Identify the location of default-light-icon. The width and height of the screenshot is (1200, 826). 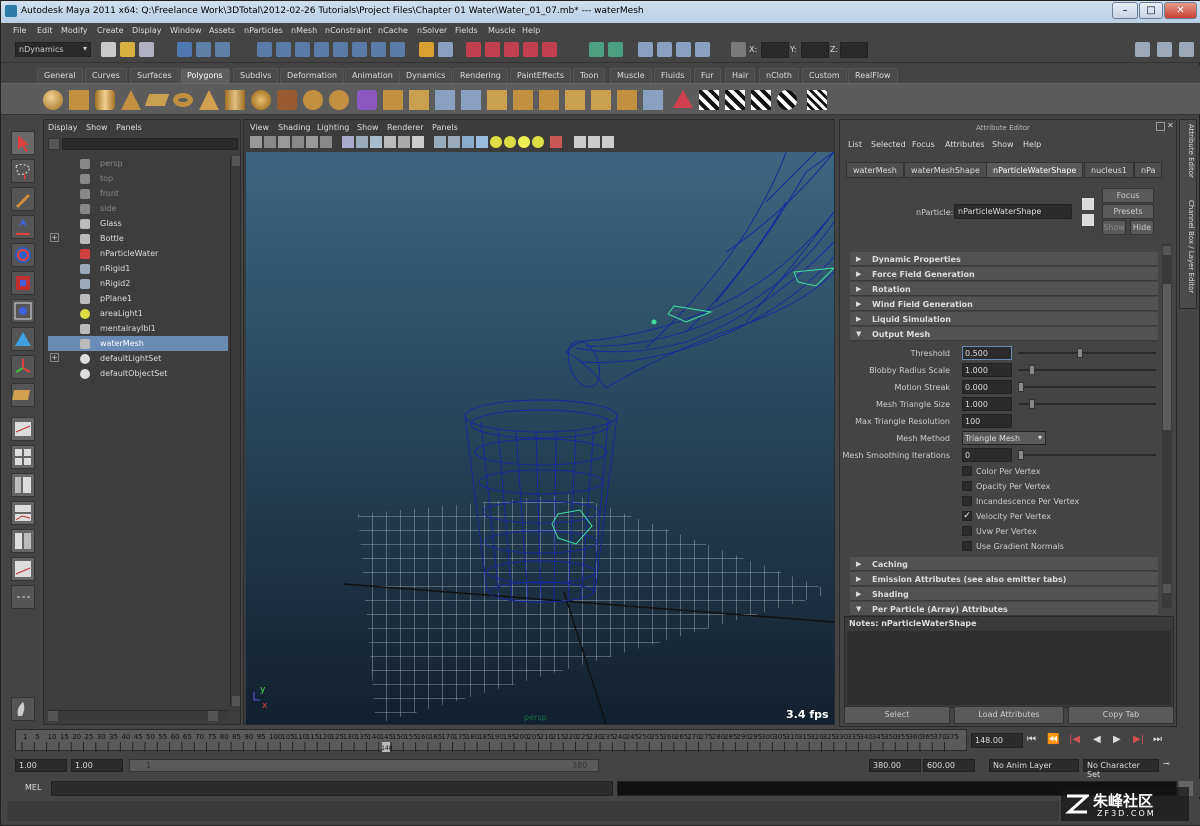
(496, 142).